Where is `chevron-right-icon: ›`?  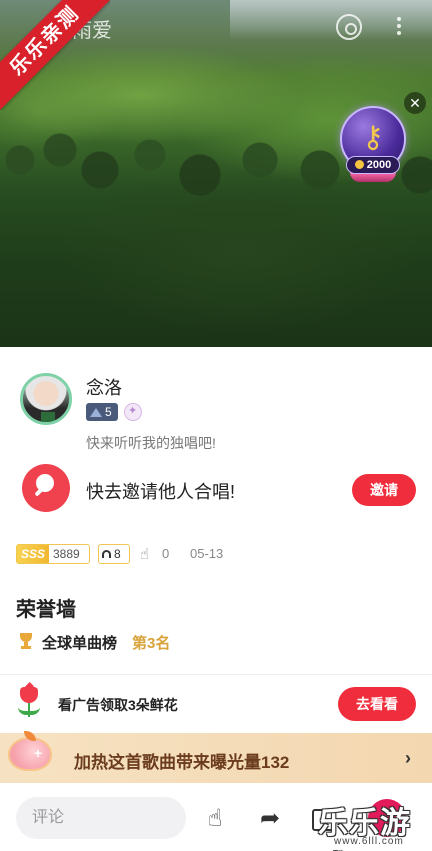 chevron-right-icon: › is located at coordinates (408, 758).